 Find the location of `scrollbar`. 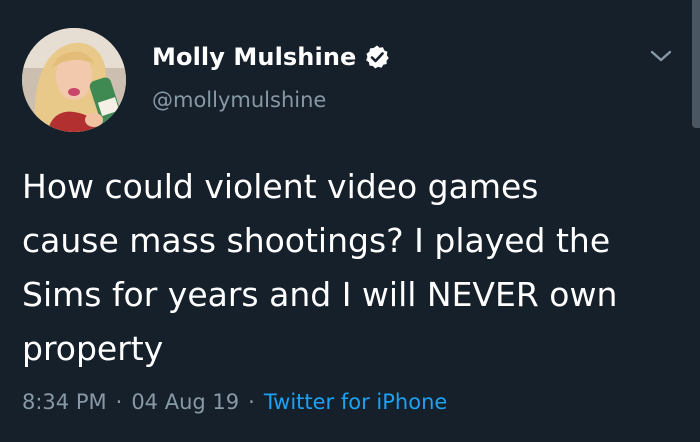

scrollbar is located at coordinates (696, 64).